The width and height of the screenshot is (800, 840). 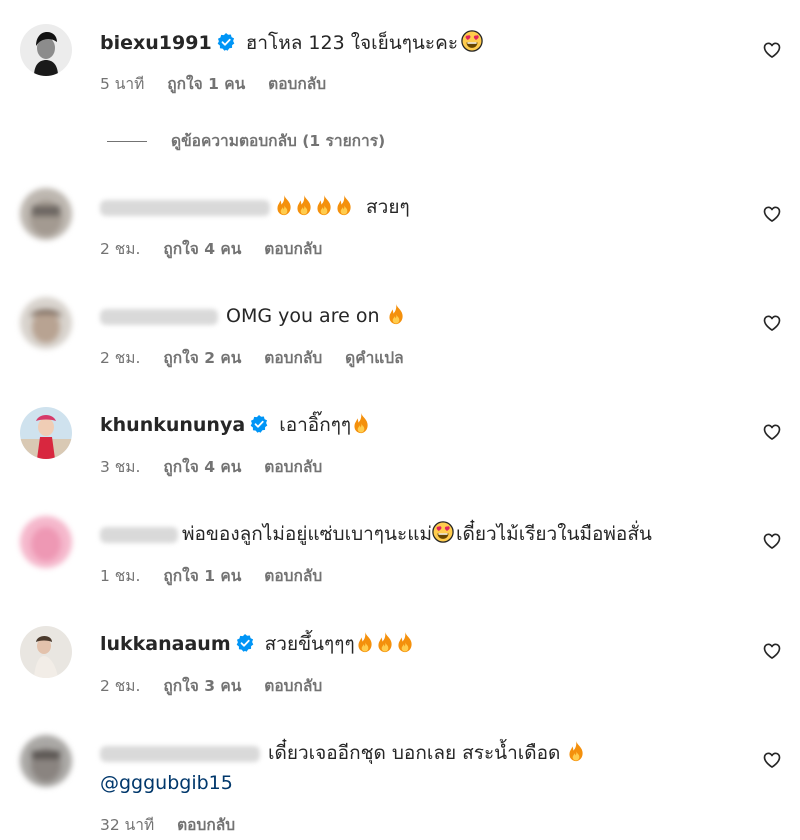 I want to click on comment-line: biexu1991 ฮาโหล 123 ใจเย็นๆนะคะ, so click(x=291, y=43).